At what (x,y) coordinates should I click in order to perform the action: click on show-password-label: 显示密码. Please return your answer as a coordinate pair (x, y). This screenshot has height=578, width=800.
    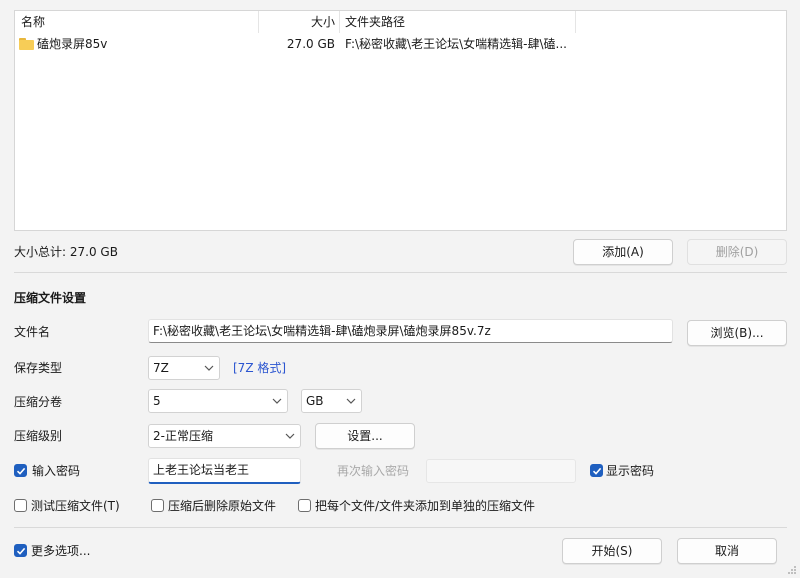
    Looking at the image, I should click on (630, 471).